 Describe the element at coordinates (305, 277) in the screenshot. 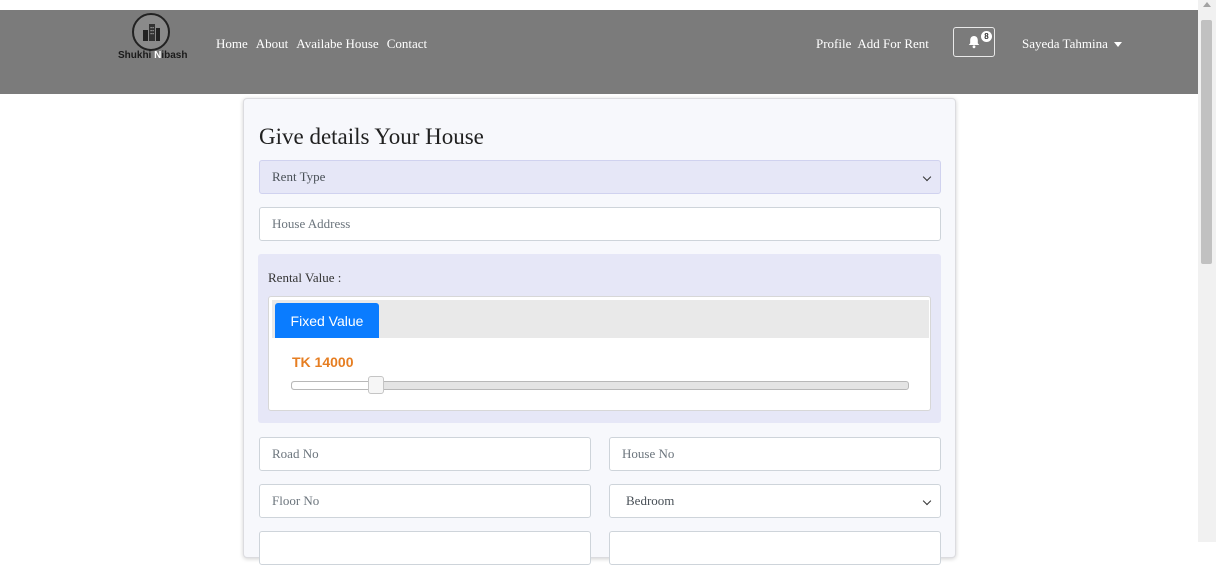

I see `rental-value-label: Rental Value :` at that location.